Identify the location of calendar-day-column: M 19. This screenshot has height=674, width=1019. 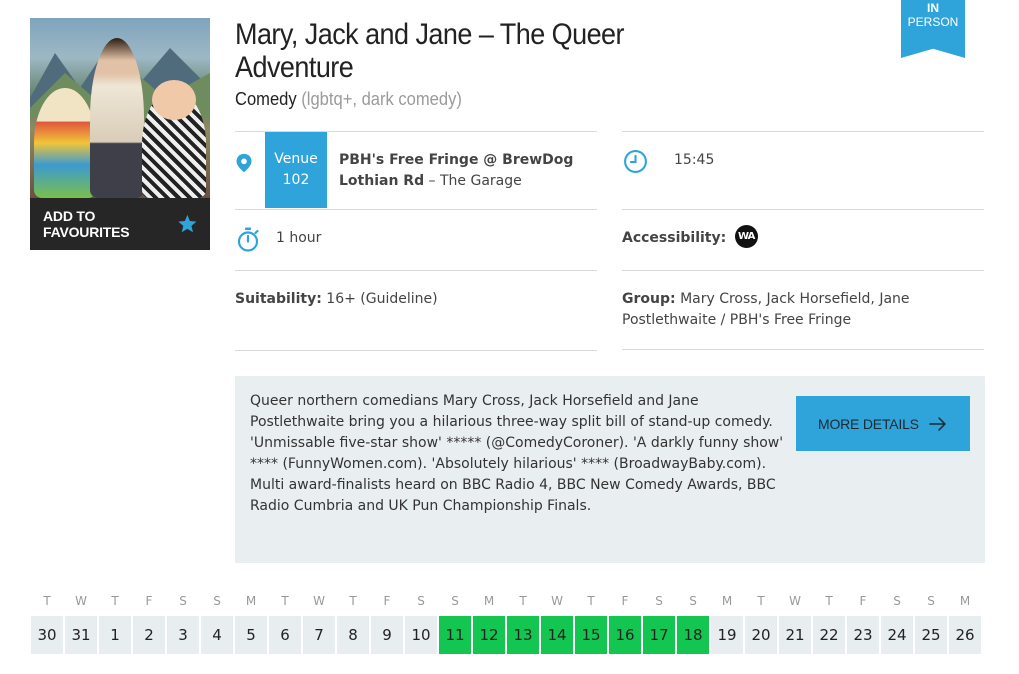
(727, 624).